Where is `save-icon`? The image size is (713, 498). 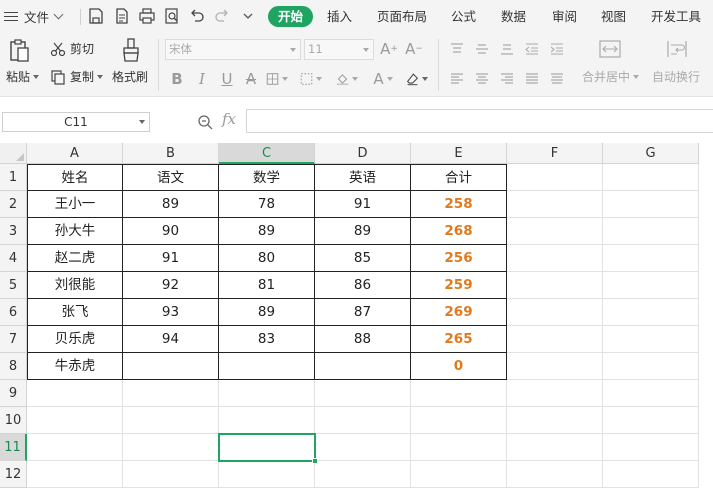 save-icon is located at coordinates (96, 16).